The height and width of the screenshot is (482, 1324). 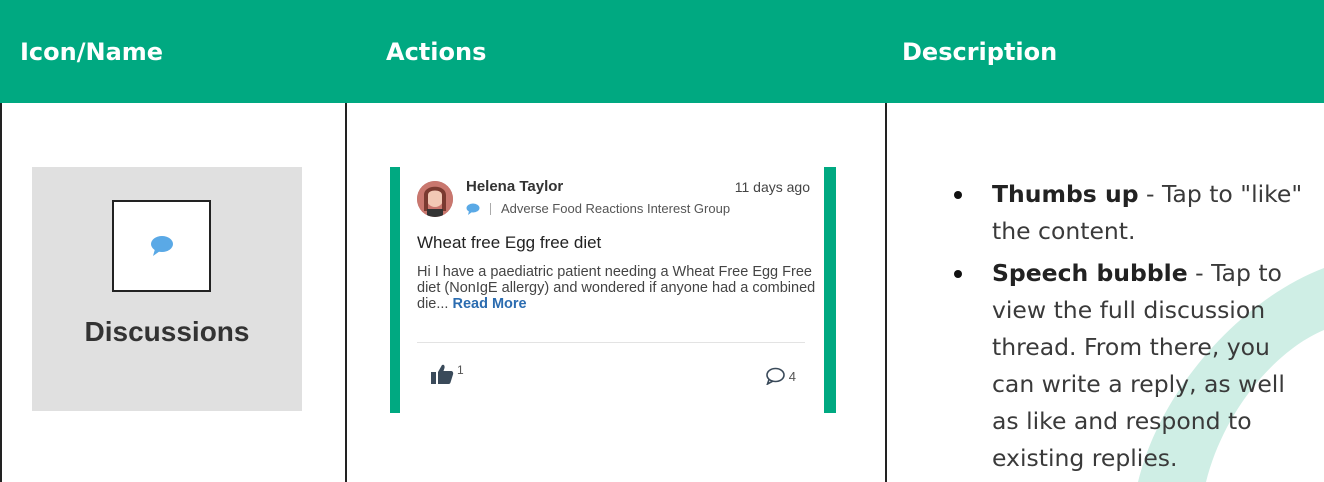 What do you see at coordinates (616, 208) in the screenshot?
I see `group-name: Adverse Food Reactions Interest Group` at bounding box center [616, 208].